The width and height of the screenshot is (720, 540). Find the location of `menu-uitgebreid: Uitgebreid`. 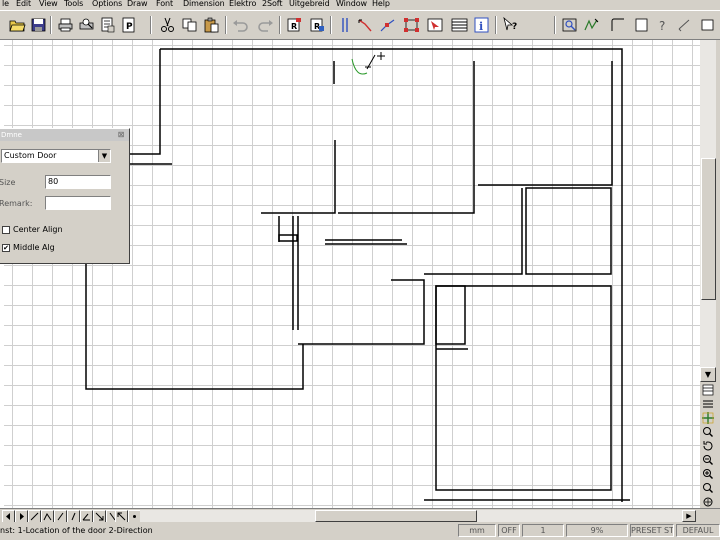

menu-uitgebreid: Uitgebreid is located at coordinates (309, 4).